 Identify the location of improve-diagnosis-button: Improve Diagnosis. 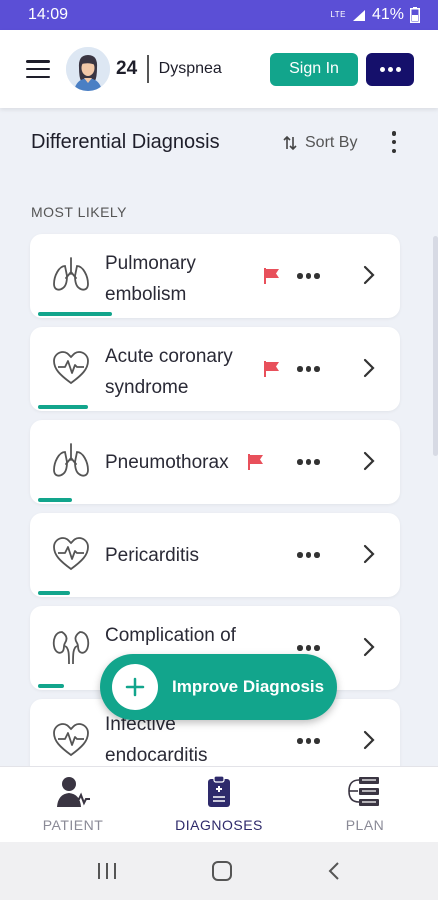
(218, 687).